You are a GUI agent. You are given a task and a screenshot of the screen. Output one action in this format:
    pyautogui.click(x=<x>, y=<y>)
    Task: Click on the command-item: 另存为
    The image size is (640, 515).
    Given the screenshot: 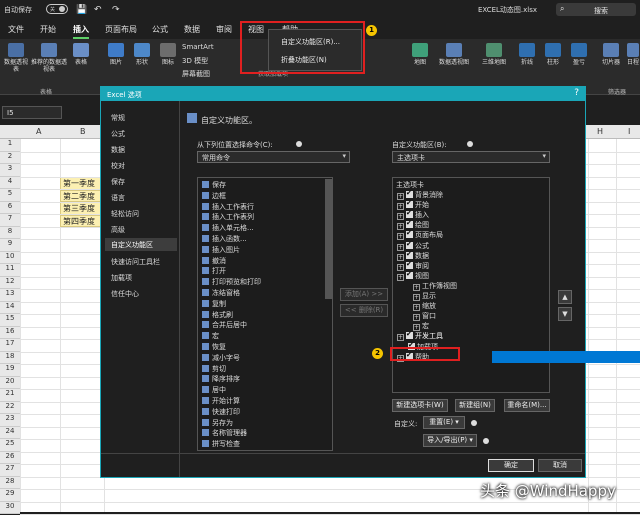 What is the action you would take?
    pyautogui.click(x=217, y=423)
    